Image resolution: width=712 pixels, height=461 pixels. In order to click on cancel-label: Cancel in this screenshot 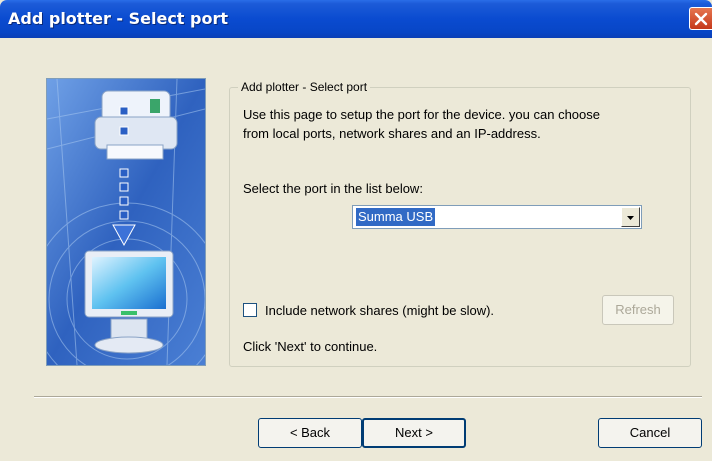, I will do `click(650, 432)`.